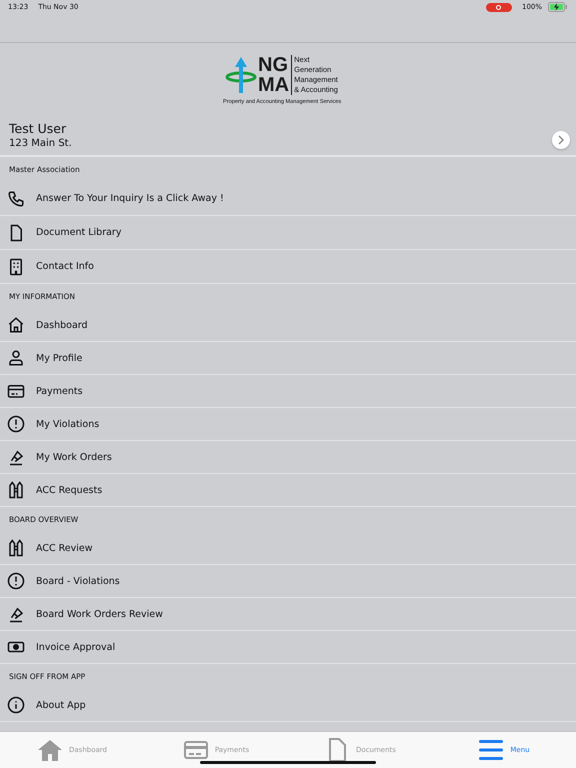 The width and height of the screenshot is (576, 768). What do you see at coordinates (16, 705) in the screenshot?
I see `info-icon` at bounding box center [16, 705].